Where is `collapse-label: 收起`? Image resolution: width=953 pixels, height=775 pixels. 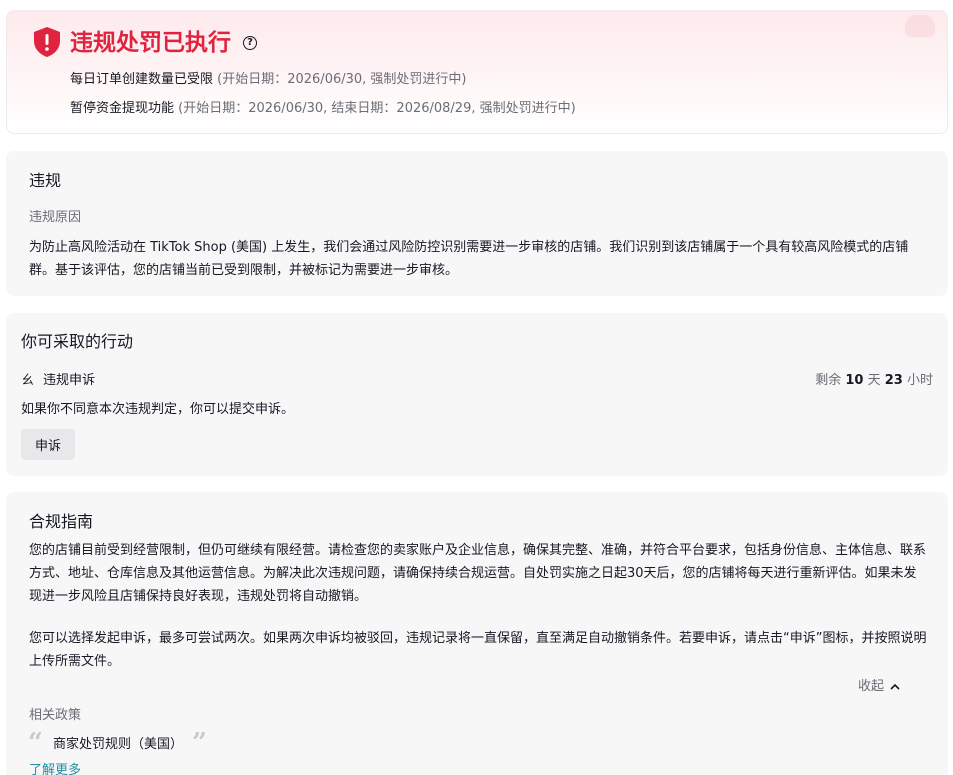
collapse-label: 收起 is located at coordinates (870, 686).